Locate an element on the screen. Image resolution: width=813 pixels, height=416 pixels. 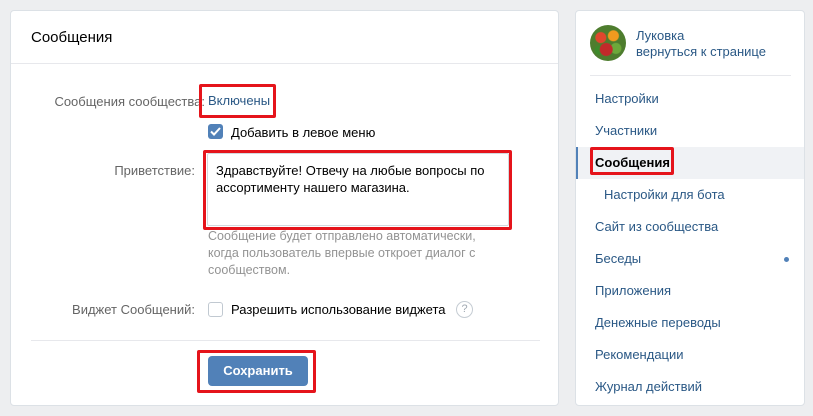
add-to-menu-label: Добавить в левое меню is located at coordinates (303, 132).